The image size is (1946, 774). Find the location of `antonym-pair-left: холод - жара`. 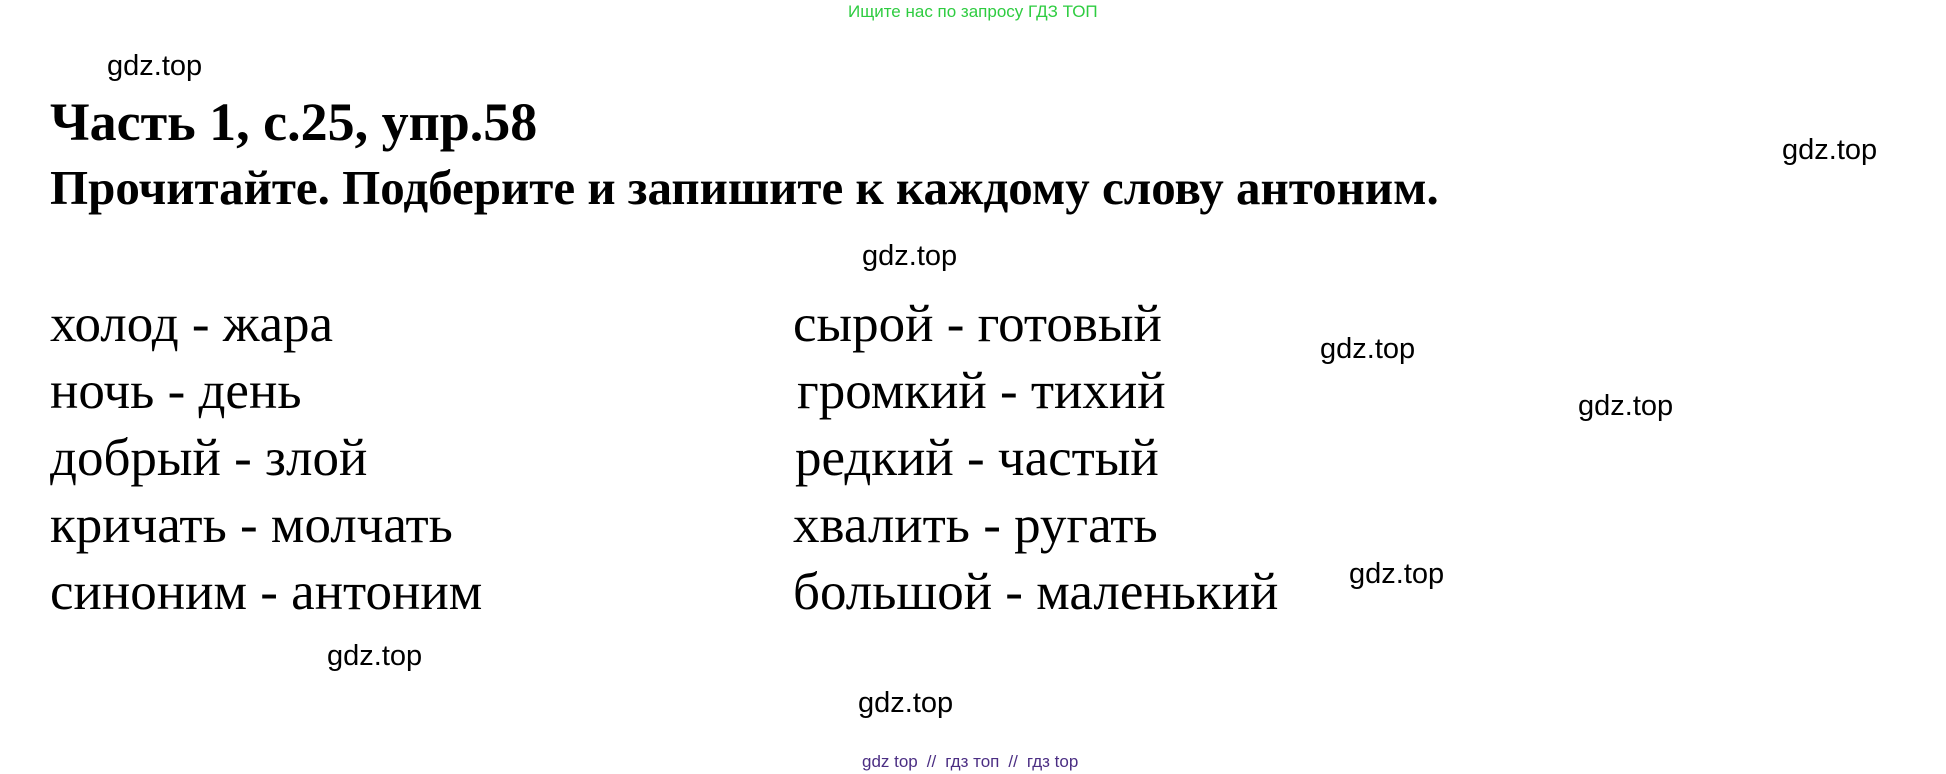

antonym-pair-left: холод - жара is located at coordinates (191, 324).